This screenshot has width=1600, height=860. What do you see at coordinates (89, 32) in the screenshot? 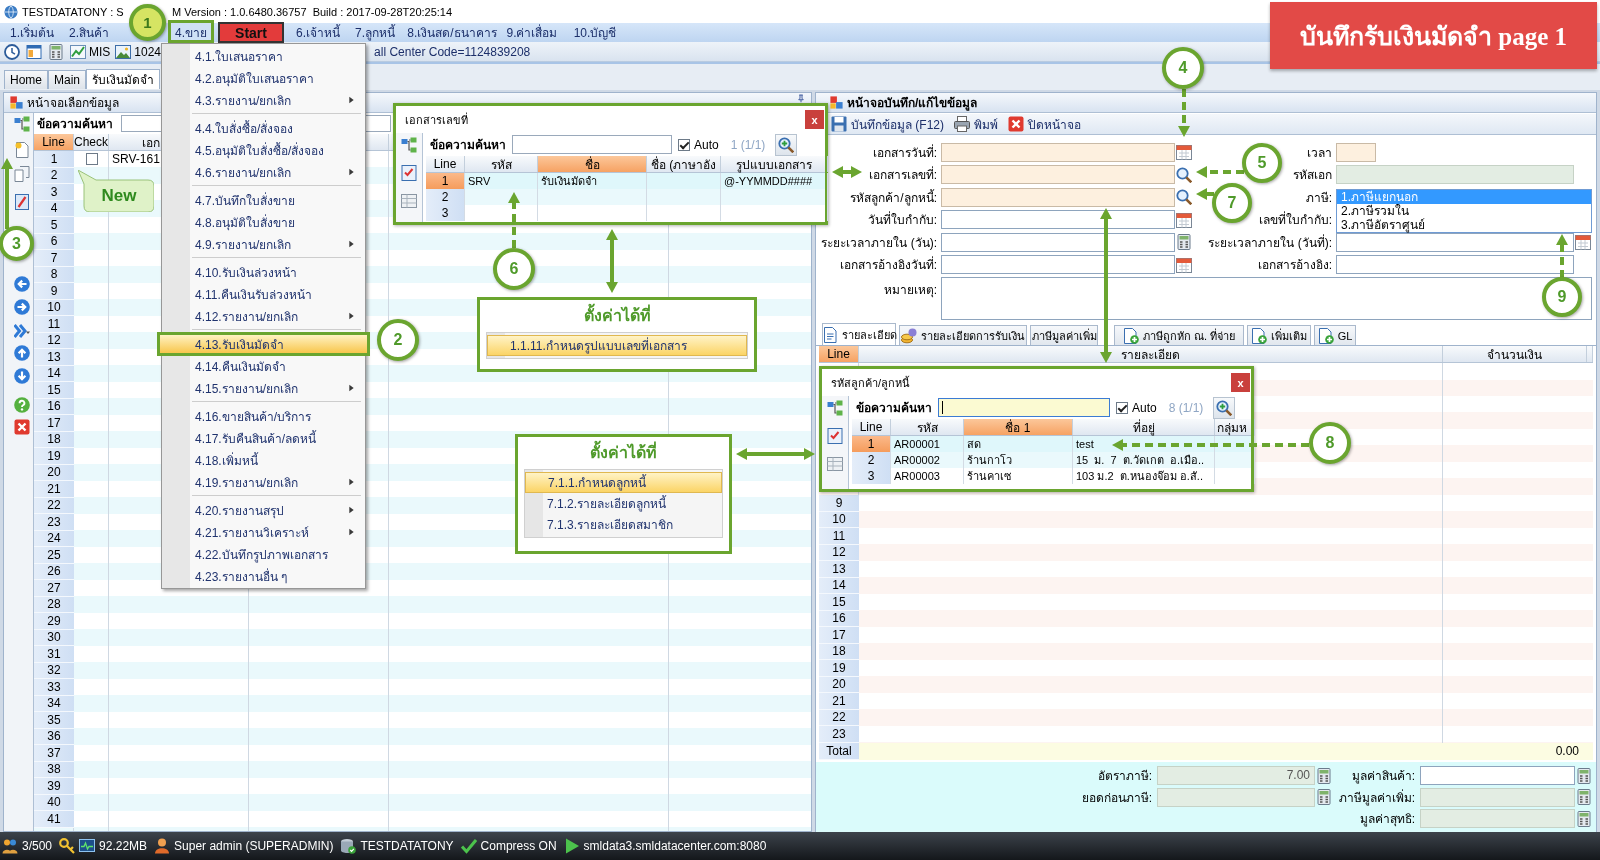
I see `menu-item: 2.สินค้า` at bounding box center [89, 32].